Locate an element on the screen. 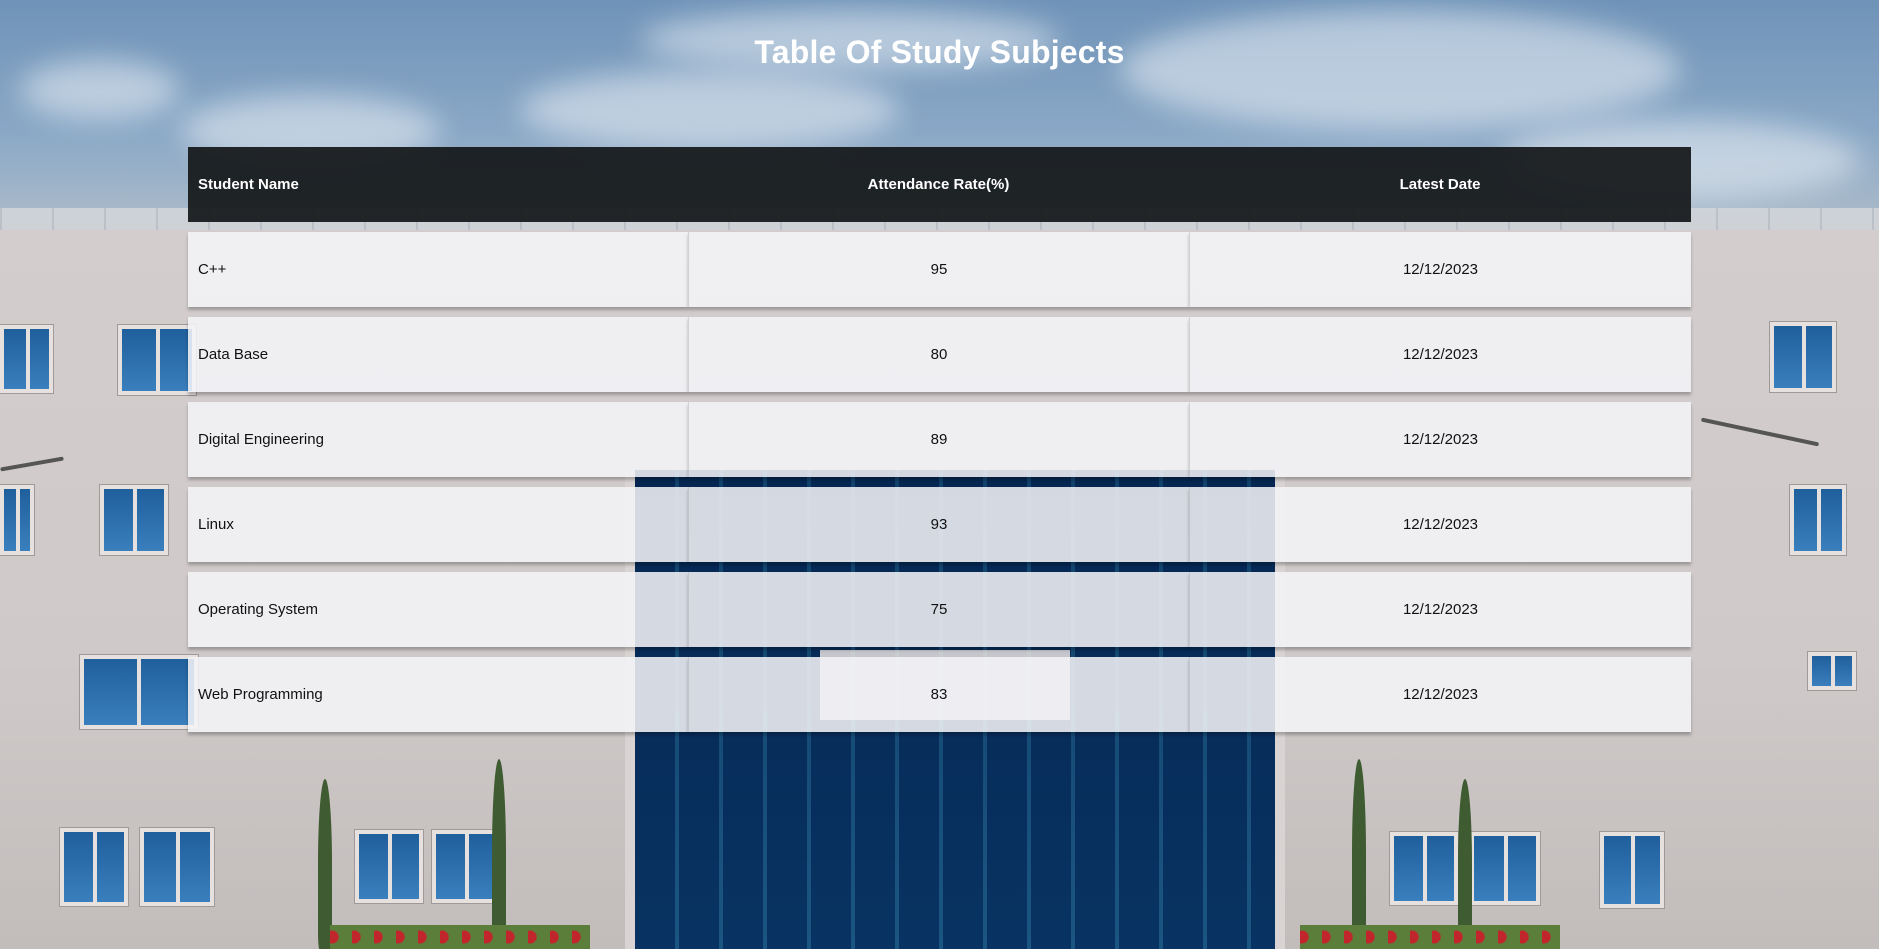 This screenshot has height=949, width=1879. cell-attendance-rate: 95 is located at coordinates (938, 269).